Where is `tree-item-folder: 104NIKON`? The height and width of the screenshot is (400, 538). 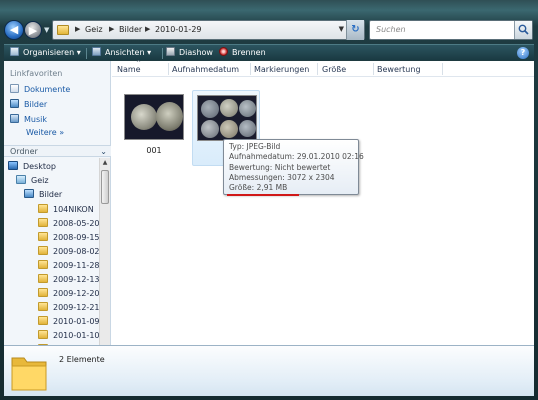
tree-item-folder: 104NIKON is located at coordinates (66, 209).